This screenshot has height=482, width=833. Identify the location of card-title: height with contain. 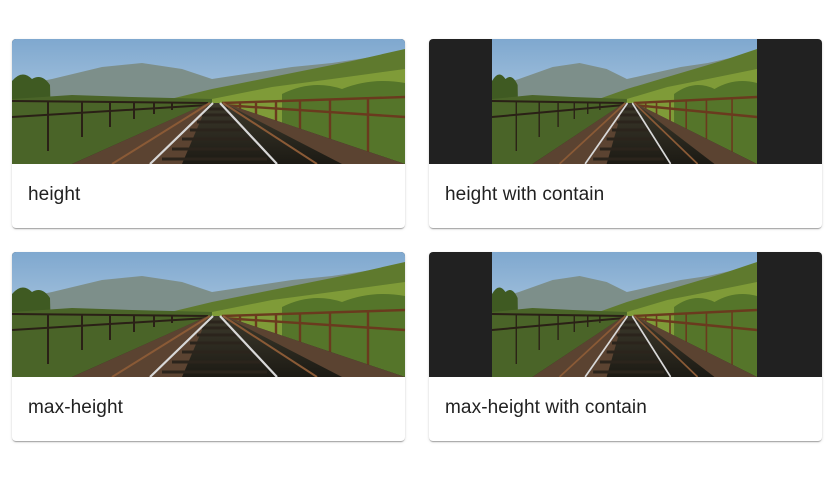
(525, 194).